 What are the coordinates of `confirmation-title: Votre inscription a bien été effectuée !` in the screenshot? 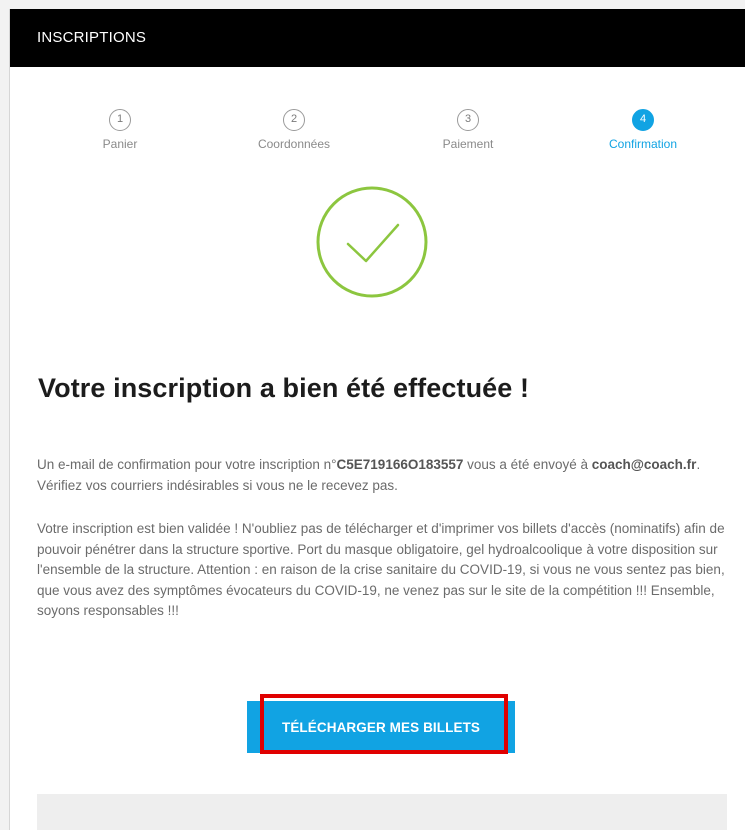 It's located at (284, 388).